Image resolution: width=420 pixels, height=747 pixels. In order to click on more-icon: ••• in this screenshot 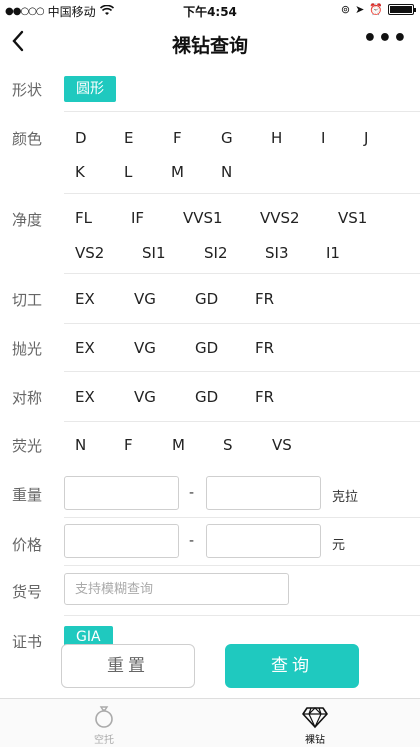, I will do `click(385, 38)`.